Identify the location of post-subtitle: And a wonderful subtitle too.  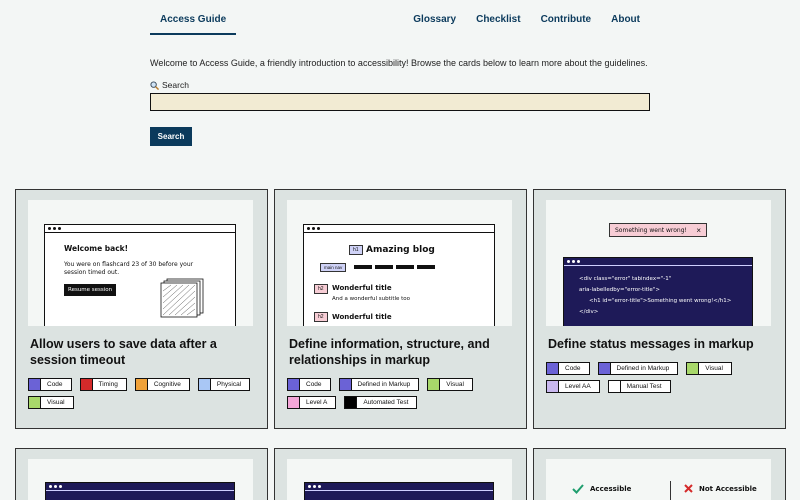
(371, 299).